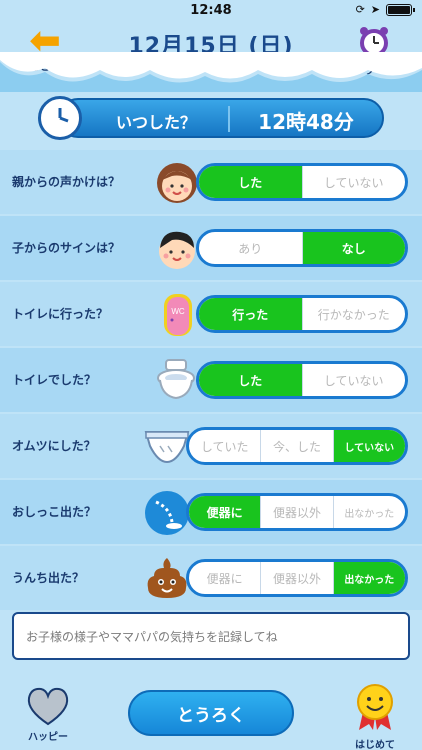  I want to click on parent-face-icon, so click(177, 183).